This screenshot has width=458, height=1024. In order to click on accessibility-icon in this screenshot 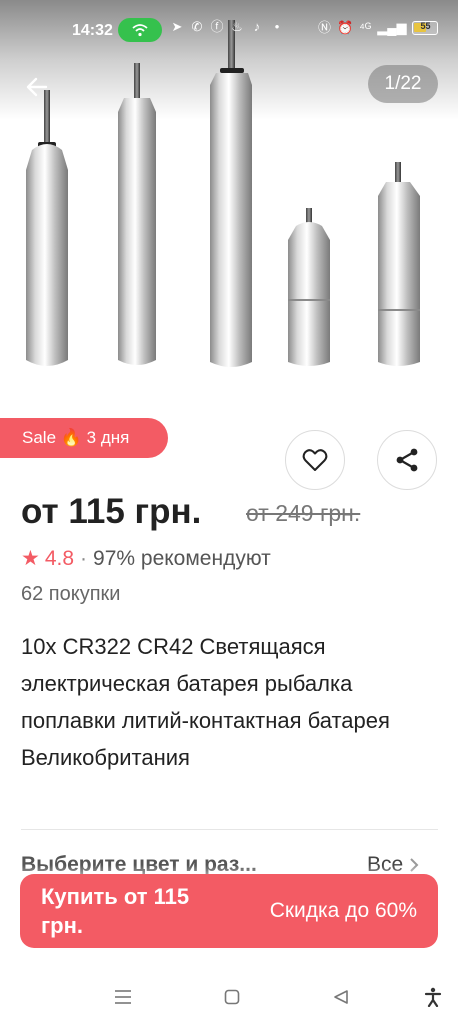, I will do `click(433, 997)`.